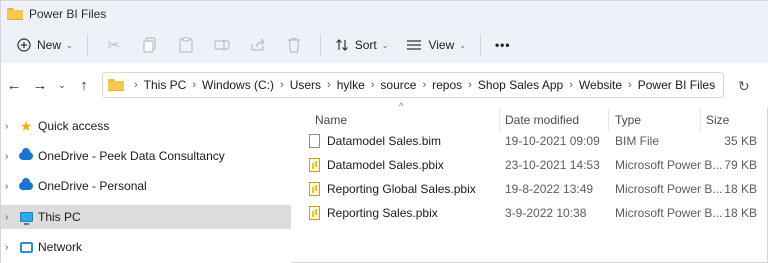 The height and width of the screenshot is (263, 768). I want to click on sort-button: Sort ⌄, so click(362, 45).